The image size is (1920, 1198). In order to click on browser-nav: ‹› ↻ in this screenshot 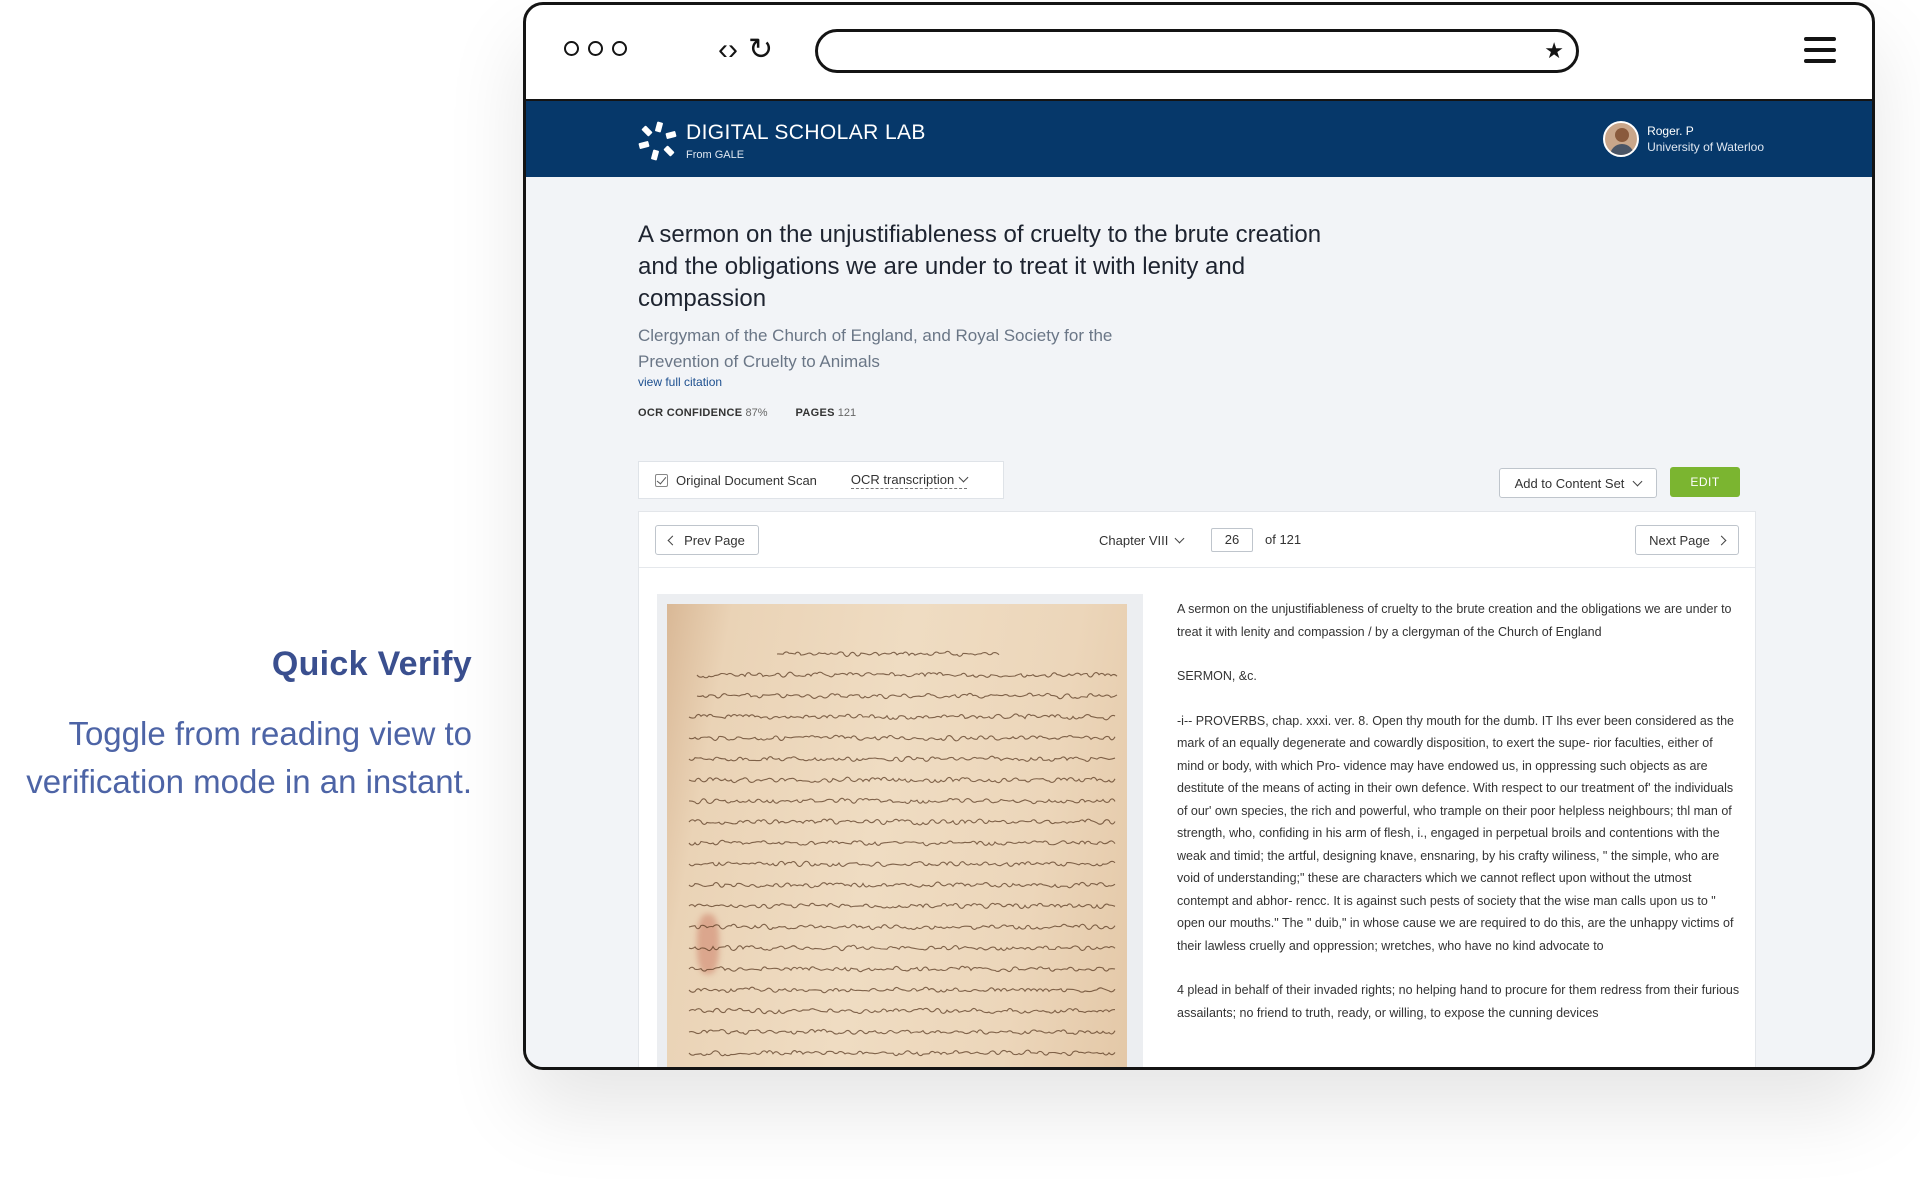, I will do `click(745, 50)`.